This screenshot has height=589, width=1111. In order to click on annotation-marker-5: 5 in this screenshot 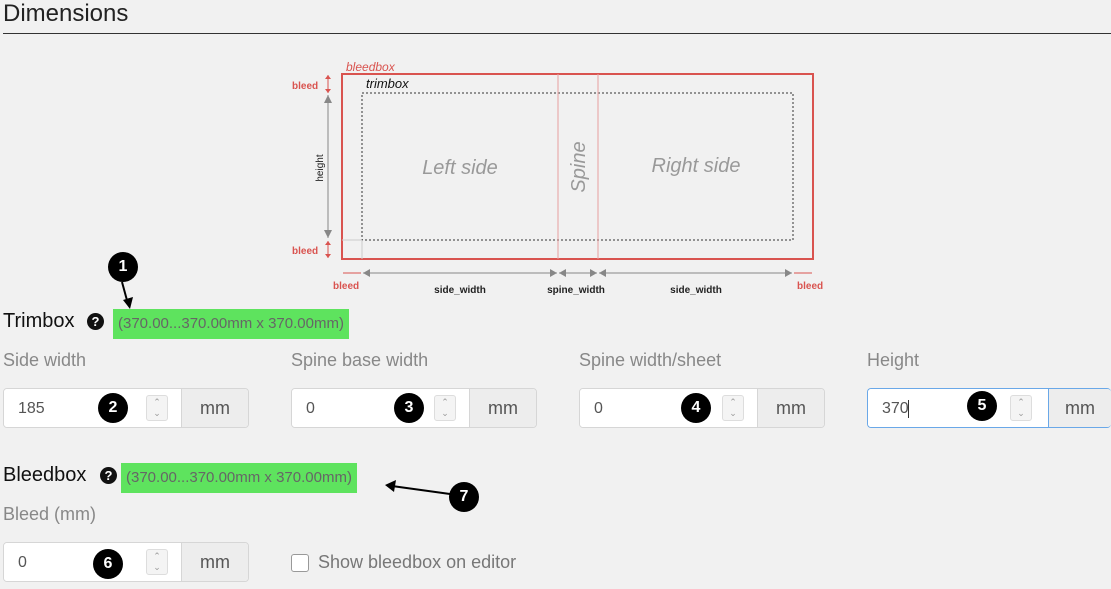, I will do `click(982, 406)`.